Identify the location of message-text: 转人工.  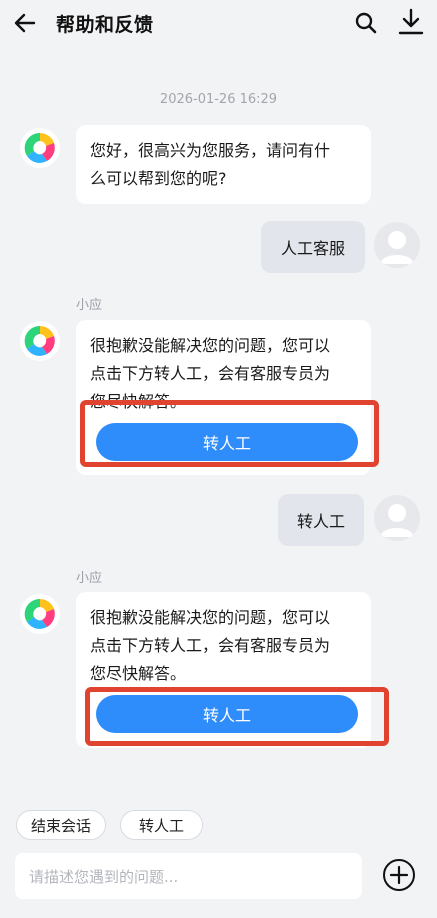
(320, 521).